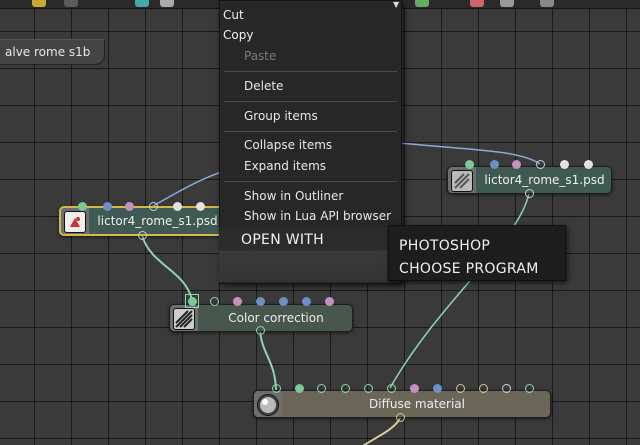 The height and width of the screenshot is (445, 640). What do you see at coordinates (263, 86) in the screenshot?
I see `menu-item-delete: Delete` at bounding box center [263, 86].